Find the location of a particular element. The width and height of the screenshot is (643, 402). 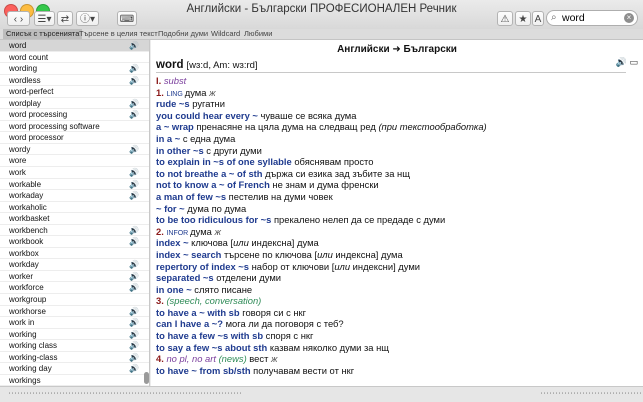

tab-search-list: Списък с търсенията is located at coordinates (43, 34).